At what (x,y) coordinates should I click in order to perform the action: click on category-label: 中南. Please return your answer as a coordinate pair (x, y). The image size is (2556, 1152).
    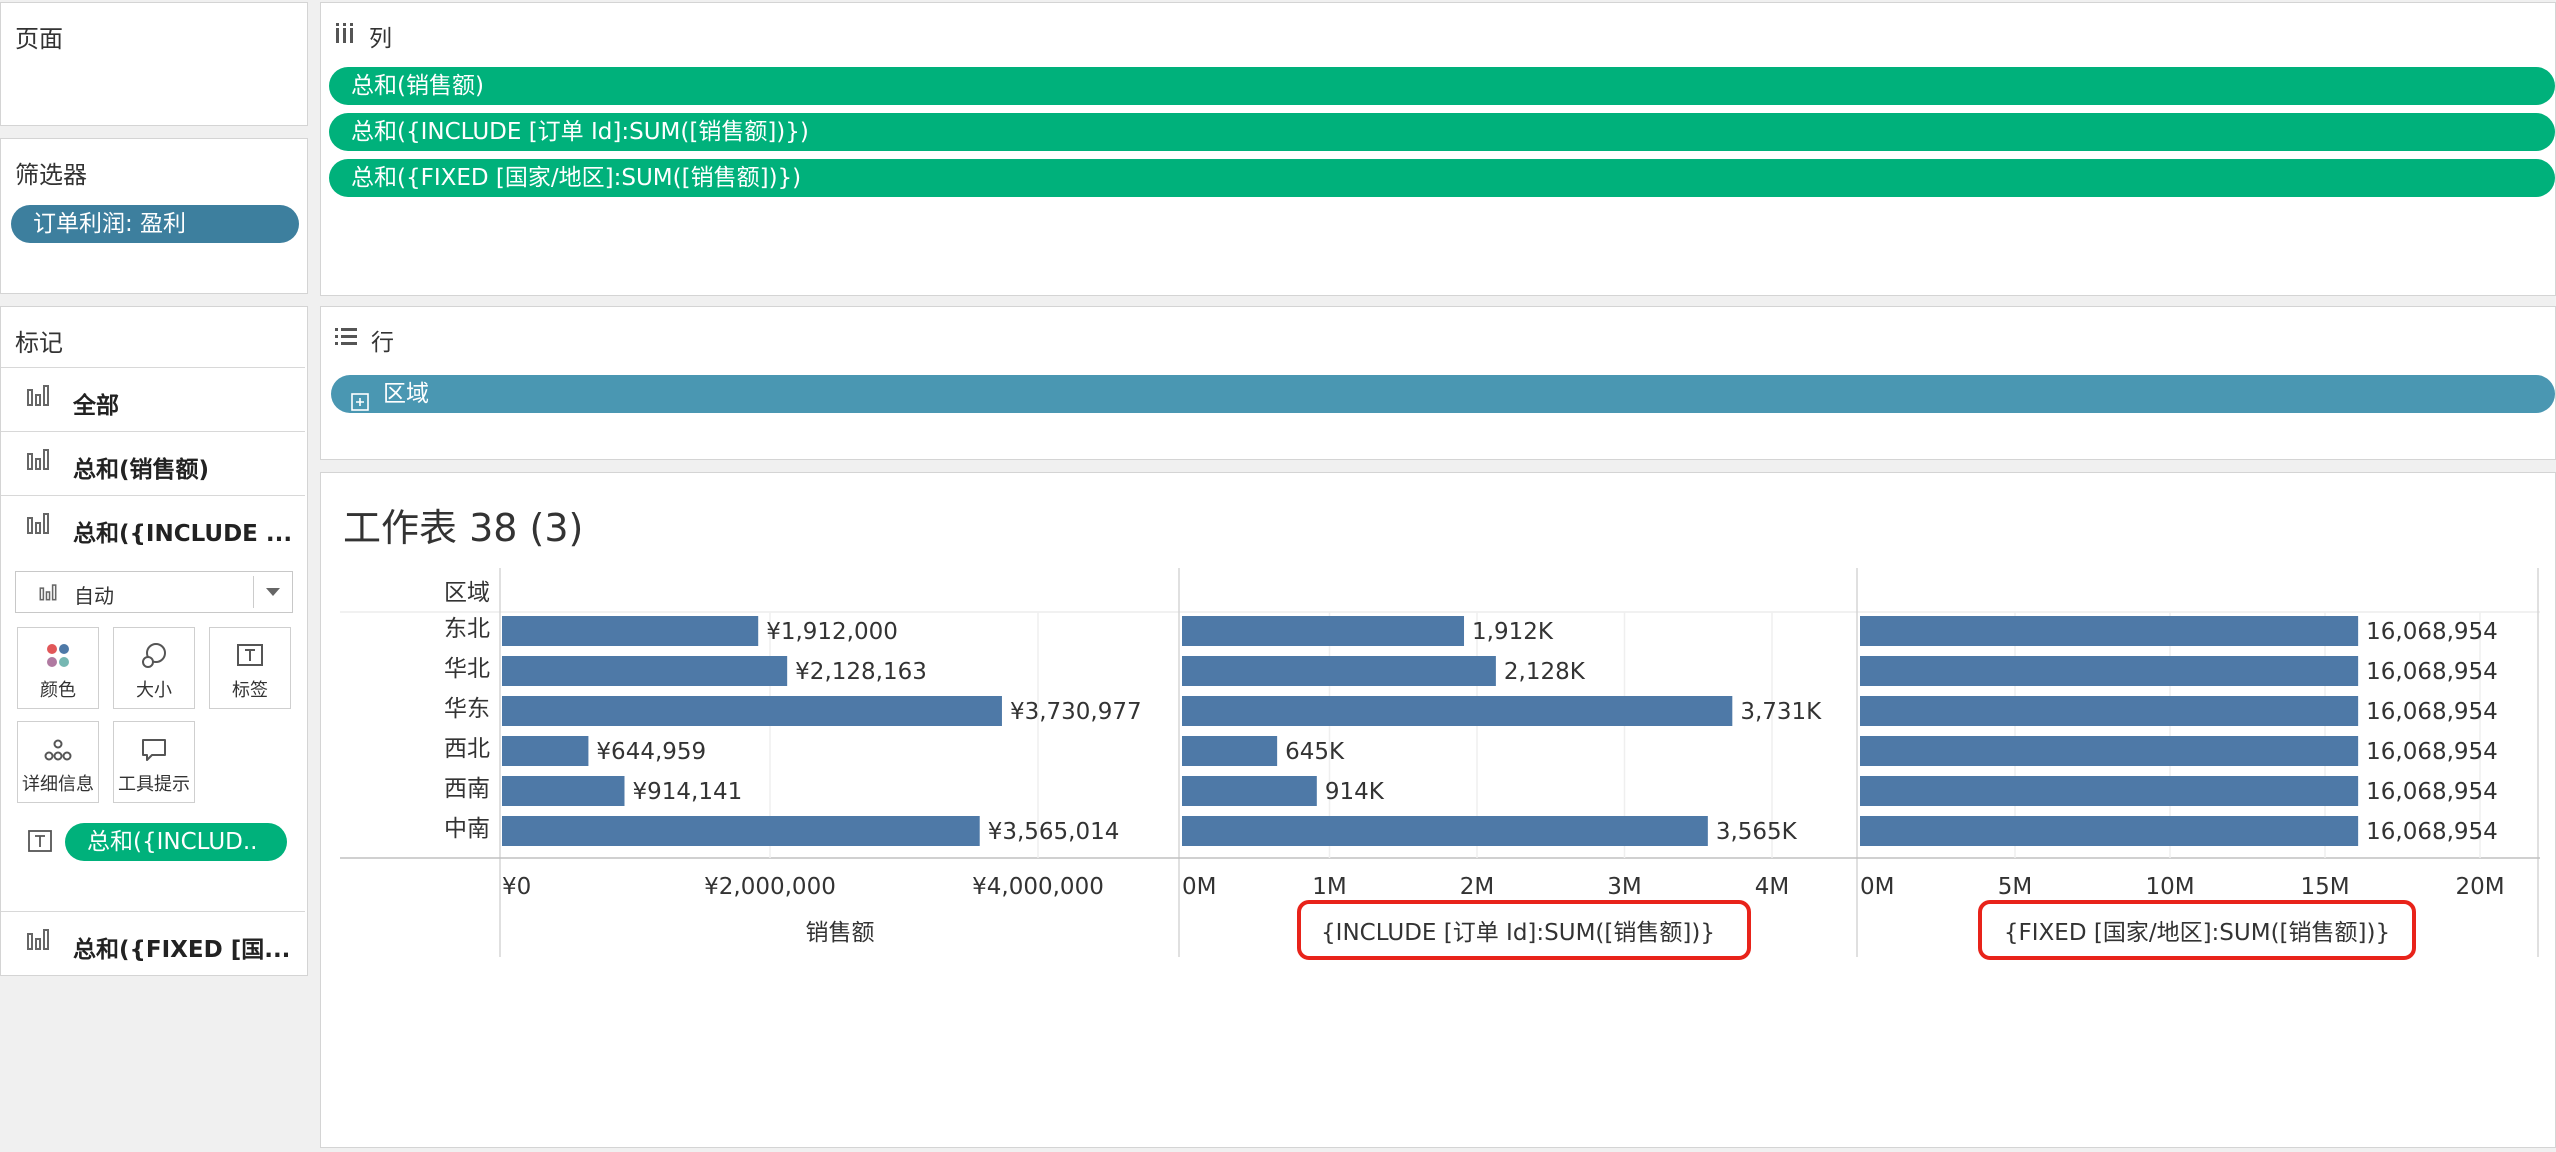
    Looking at the image, I should click on (467, 829).